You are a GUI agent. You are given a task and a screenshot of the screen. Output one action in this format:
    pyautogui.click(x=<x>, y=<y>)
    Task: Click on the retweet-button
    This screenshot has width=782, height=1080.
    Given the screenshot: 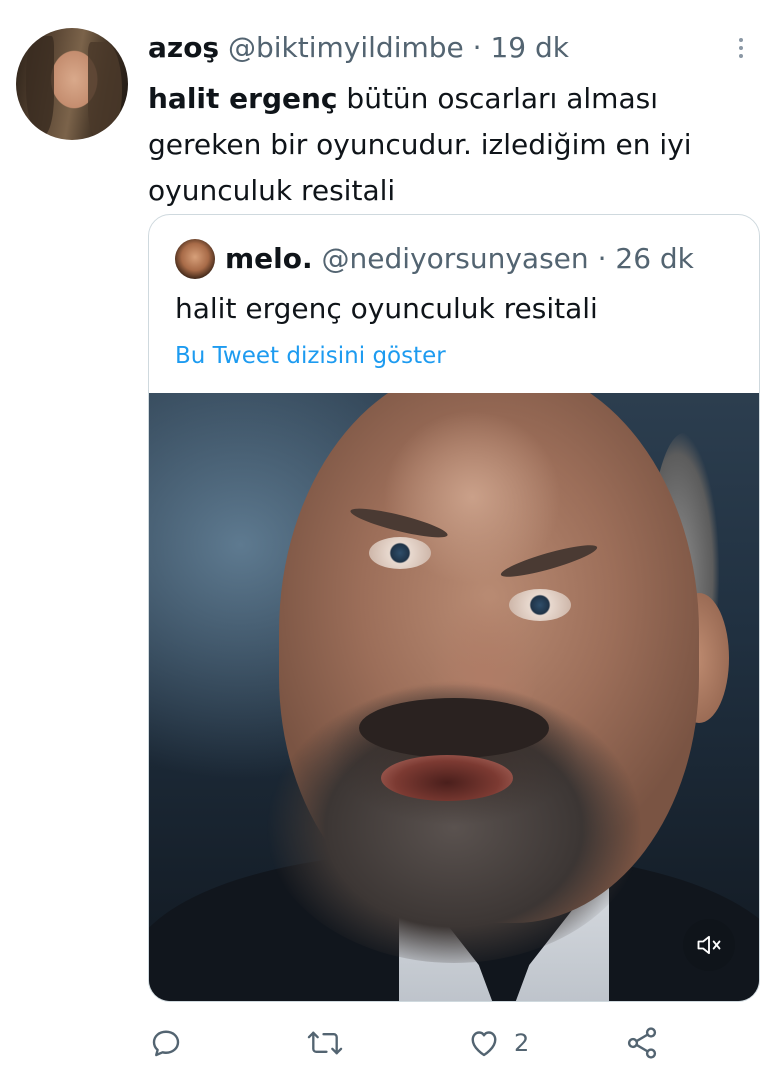 What is the action you would take?
    pyautogui.click(x=325, y=1043)
    